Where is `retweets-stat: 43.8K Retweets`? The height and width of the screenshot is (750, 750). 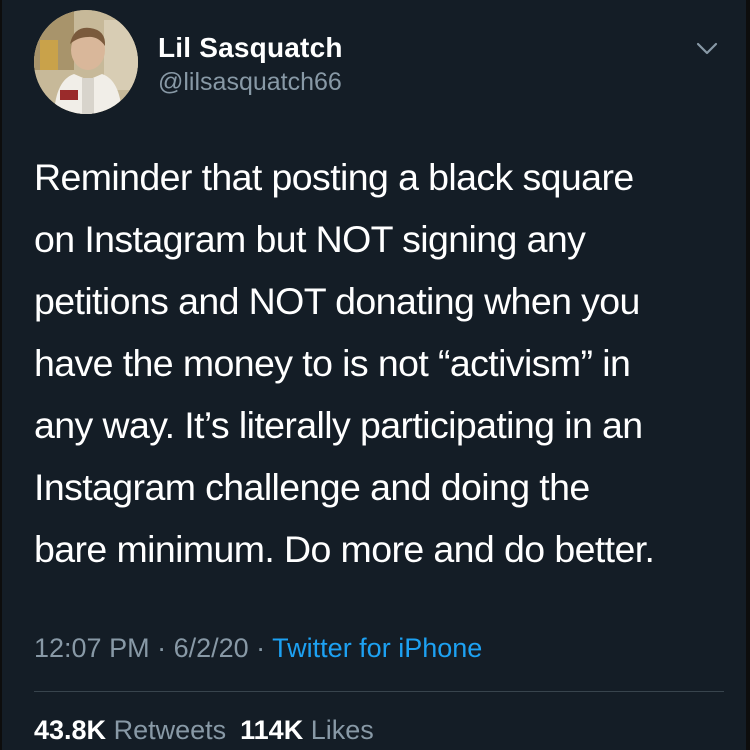 retweets-stat: 43.8K Retweets is located at coordinates (130, 730).